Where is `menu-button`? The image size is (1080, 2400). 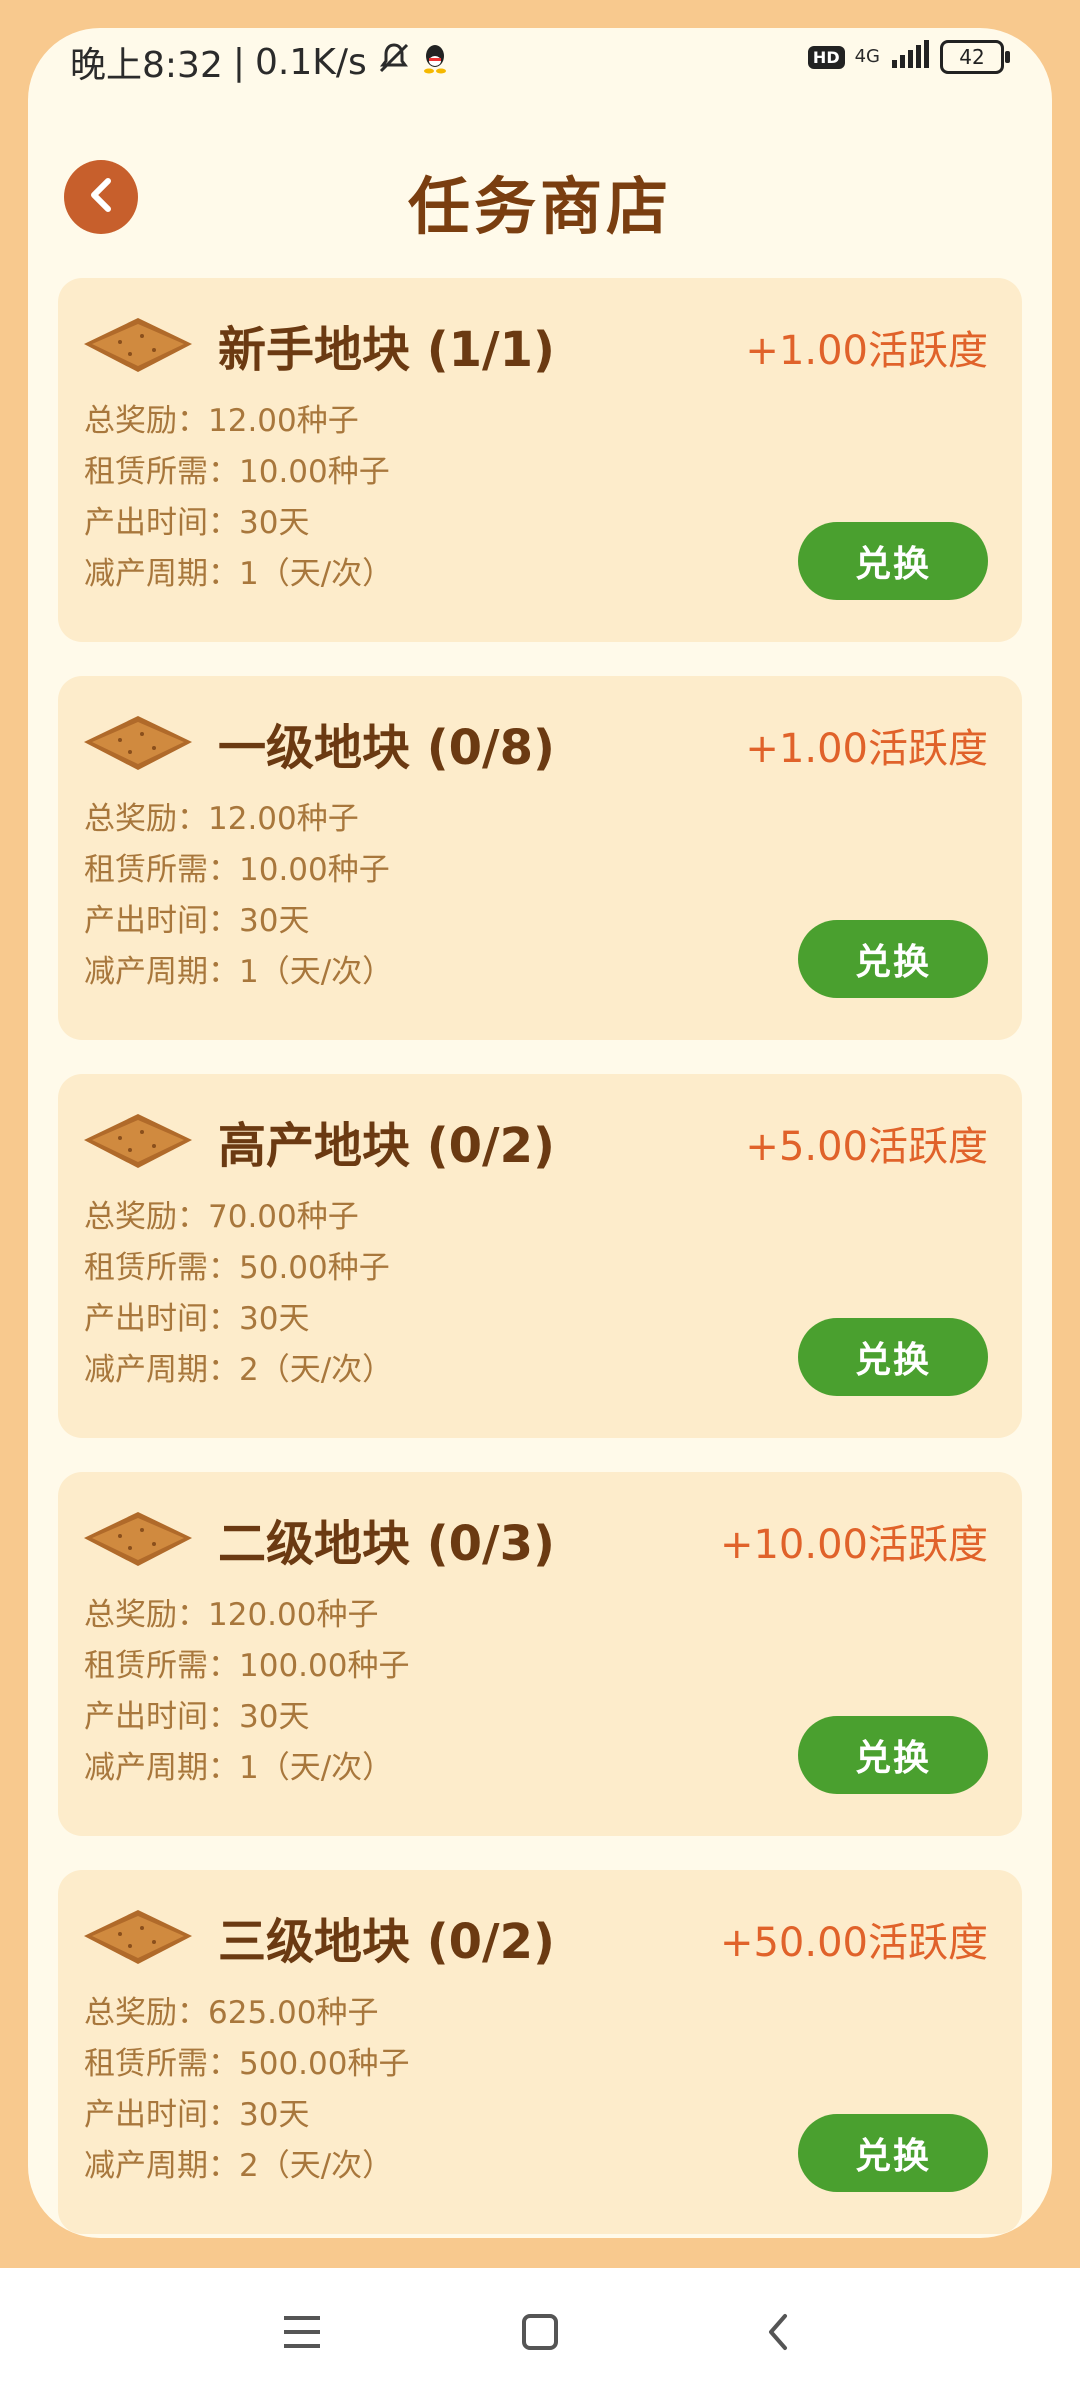
menu-button is located at coordinates (302, 2334).